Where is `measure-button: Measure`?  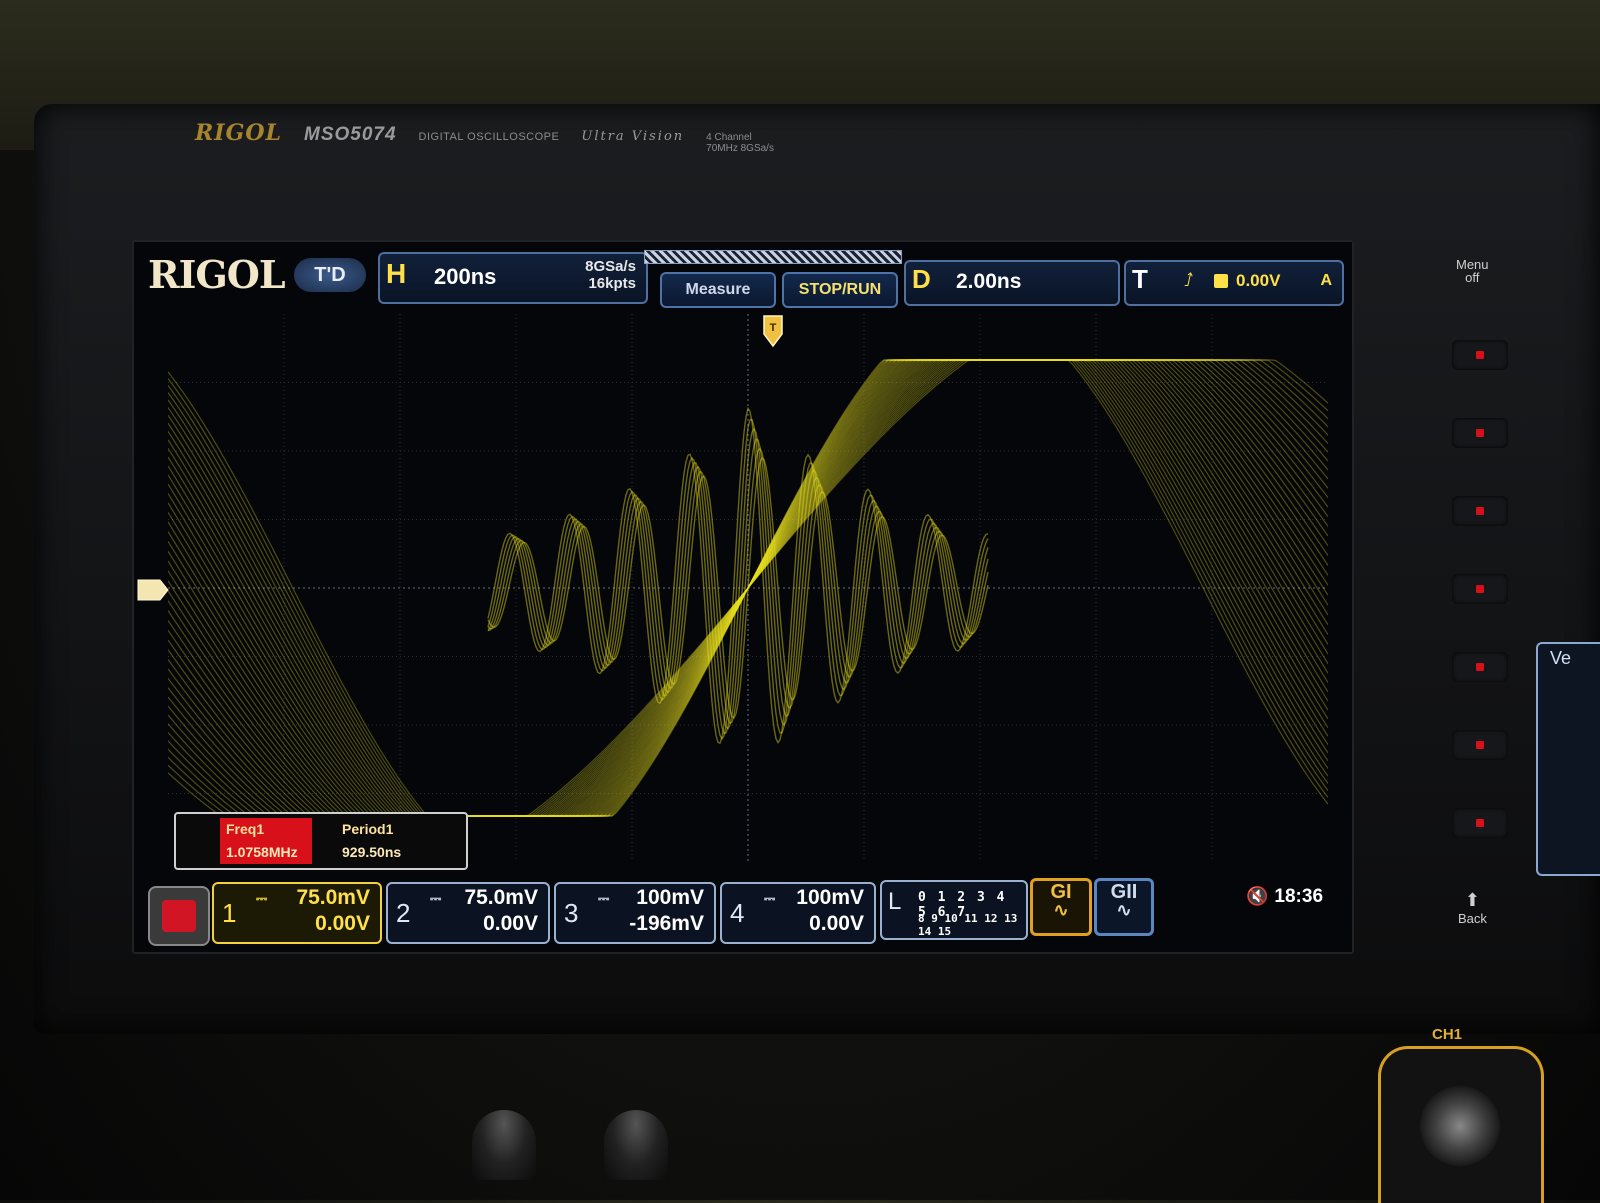
measure-button: Measure is located at coordinates (718, 290).